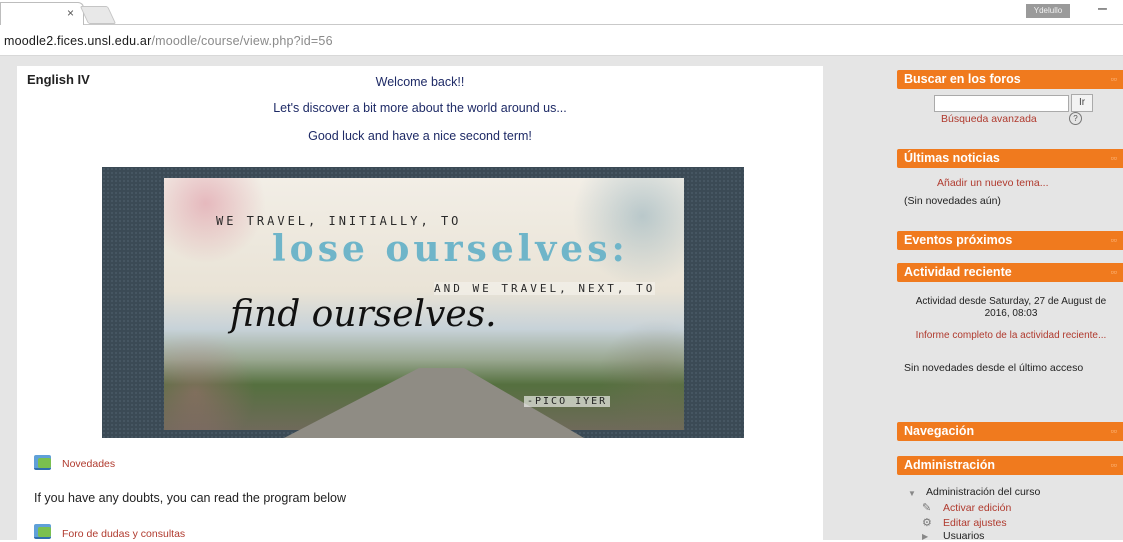  Describe the element at coordinates (339, 221) in the screenshot. I see `poster-line-1: WE TRAVEL, INITIALLY, TO` at that location.